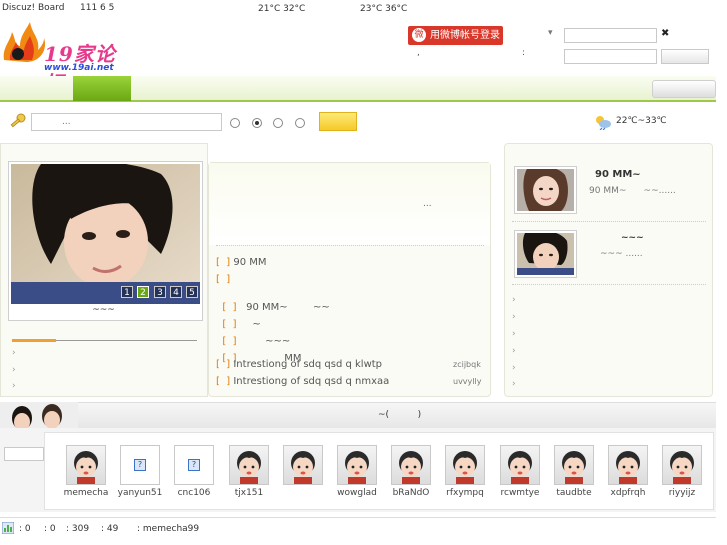 Image resolution: width=727 pixels, height=545 pixels. What do you see at coordinates (24, 42) in the screenshot?
I see `flame-logo-icon` at bounding box center [24, 42].